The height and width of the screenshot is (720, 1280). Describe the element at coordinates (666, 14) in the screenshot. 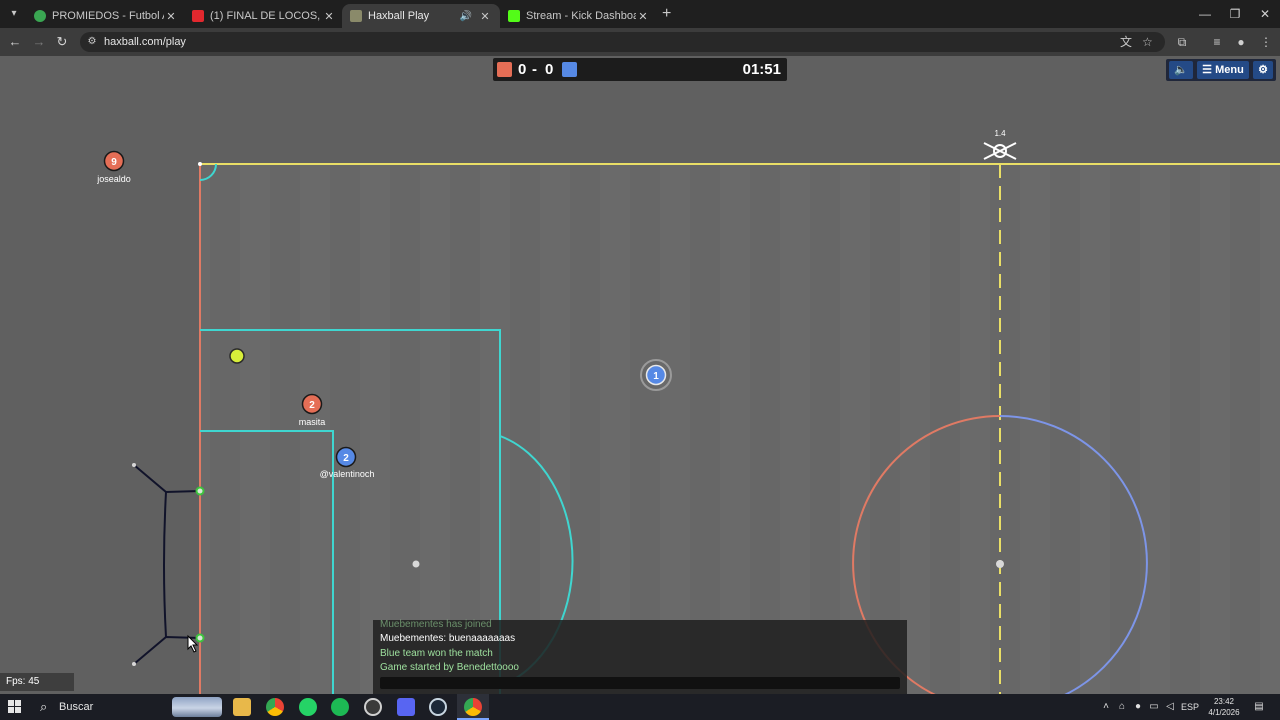

I see `new-tab-icon: +` at that location.